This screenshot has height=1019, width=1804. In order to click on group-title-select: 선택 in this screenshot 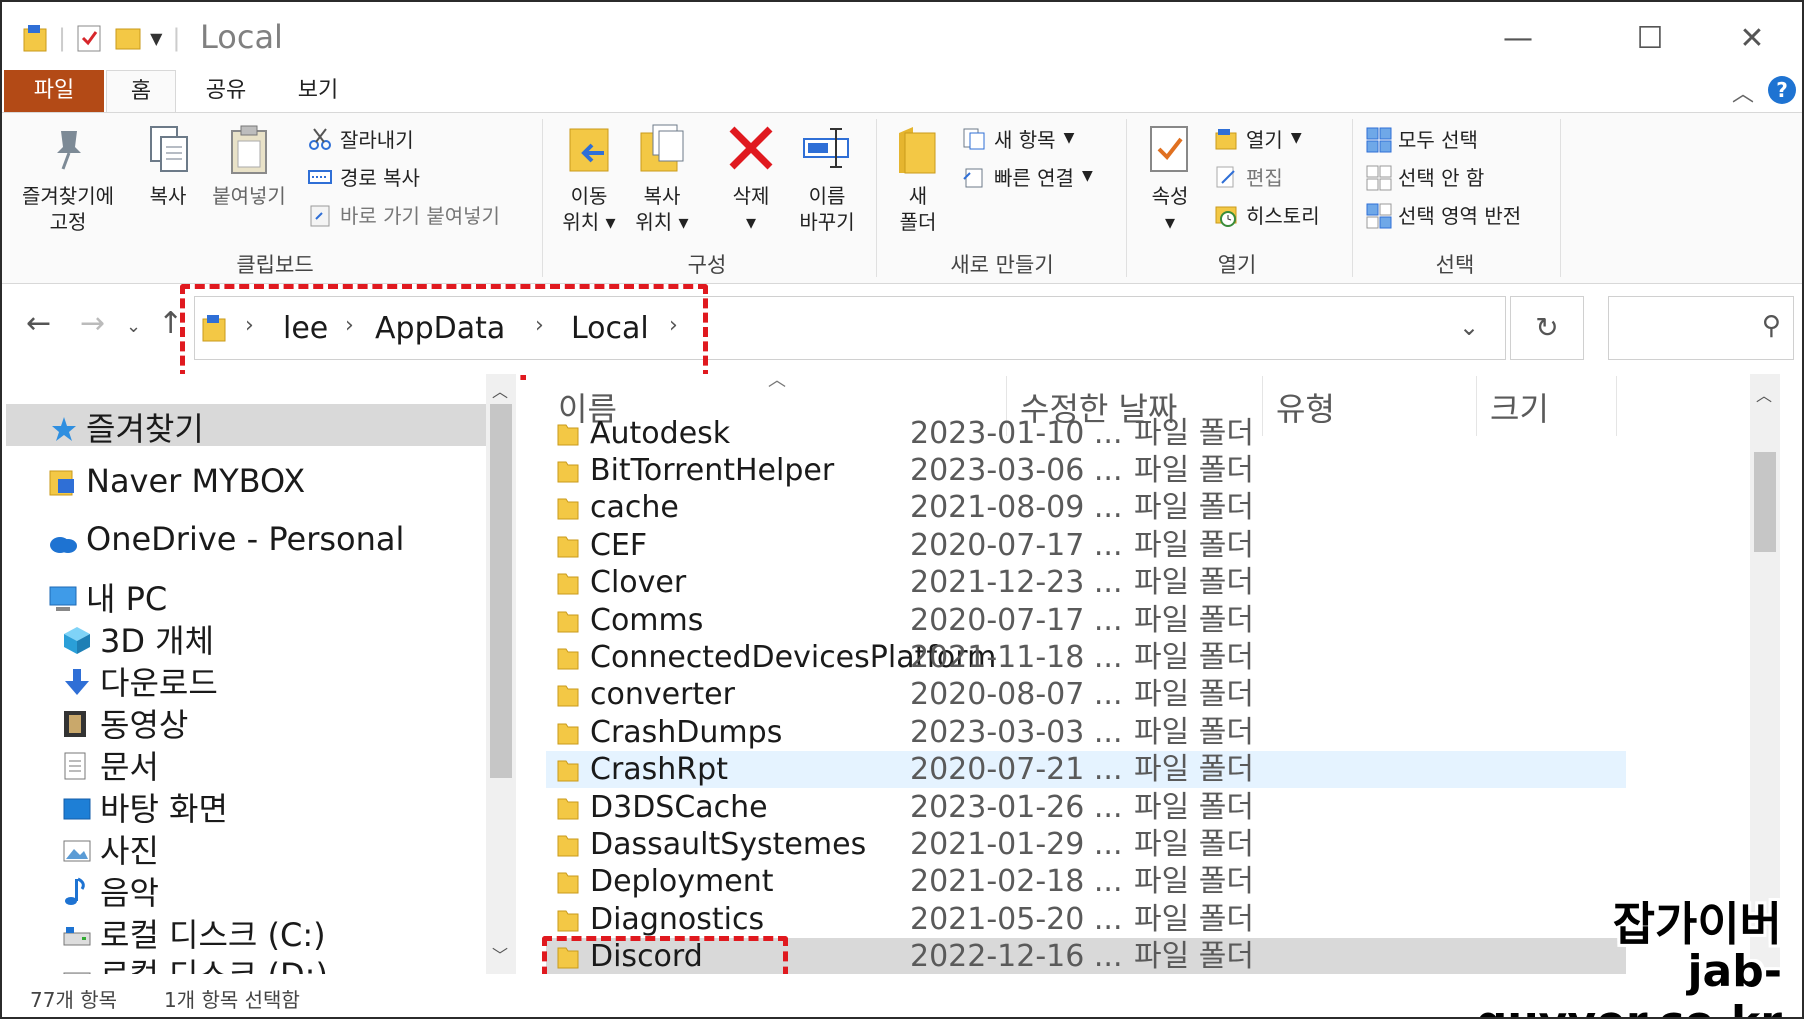, I will do `click(1455, 265)`.